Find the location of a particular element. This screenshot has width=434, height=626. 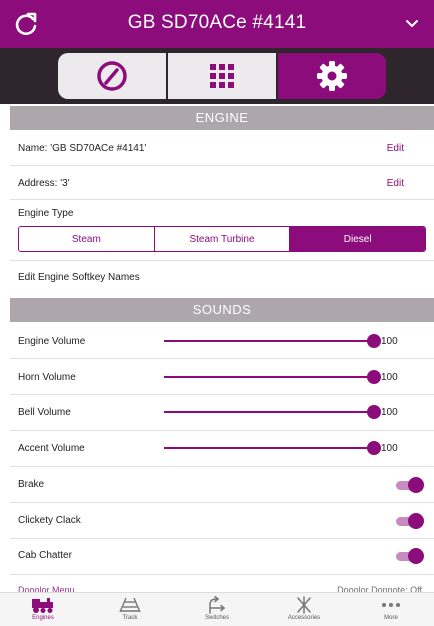

tab-accessories: Accessories is located at coordinates (304, 609).